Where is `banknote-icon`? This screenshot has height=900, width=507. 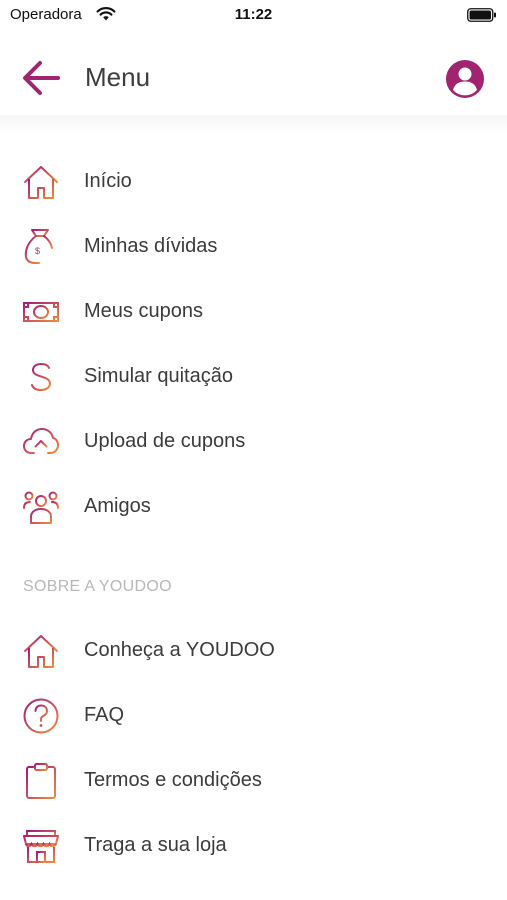
banknote-icon is located at coordinates (41, 312).